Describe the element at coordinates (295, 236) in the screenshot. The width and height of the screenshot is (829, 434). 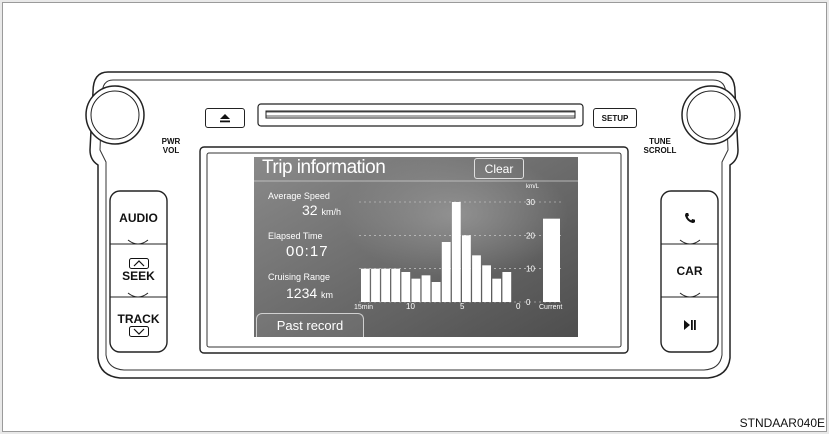
I see `elapsed-time-label: Elapsed Time` at that location.